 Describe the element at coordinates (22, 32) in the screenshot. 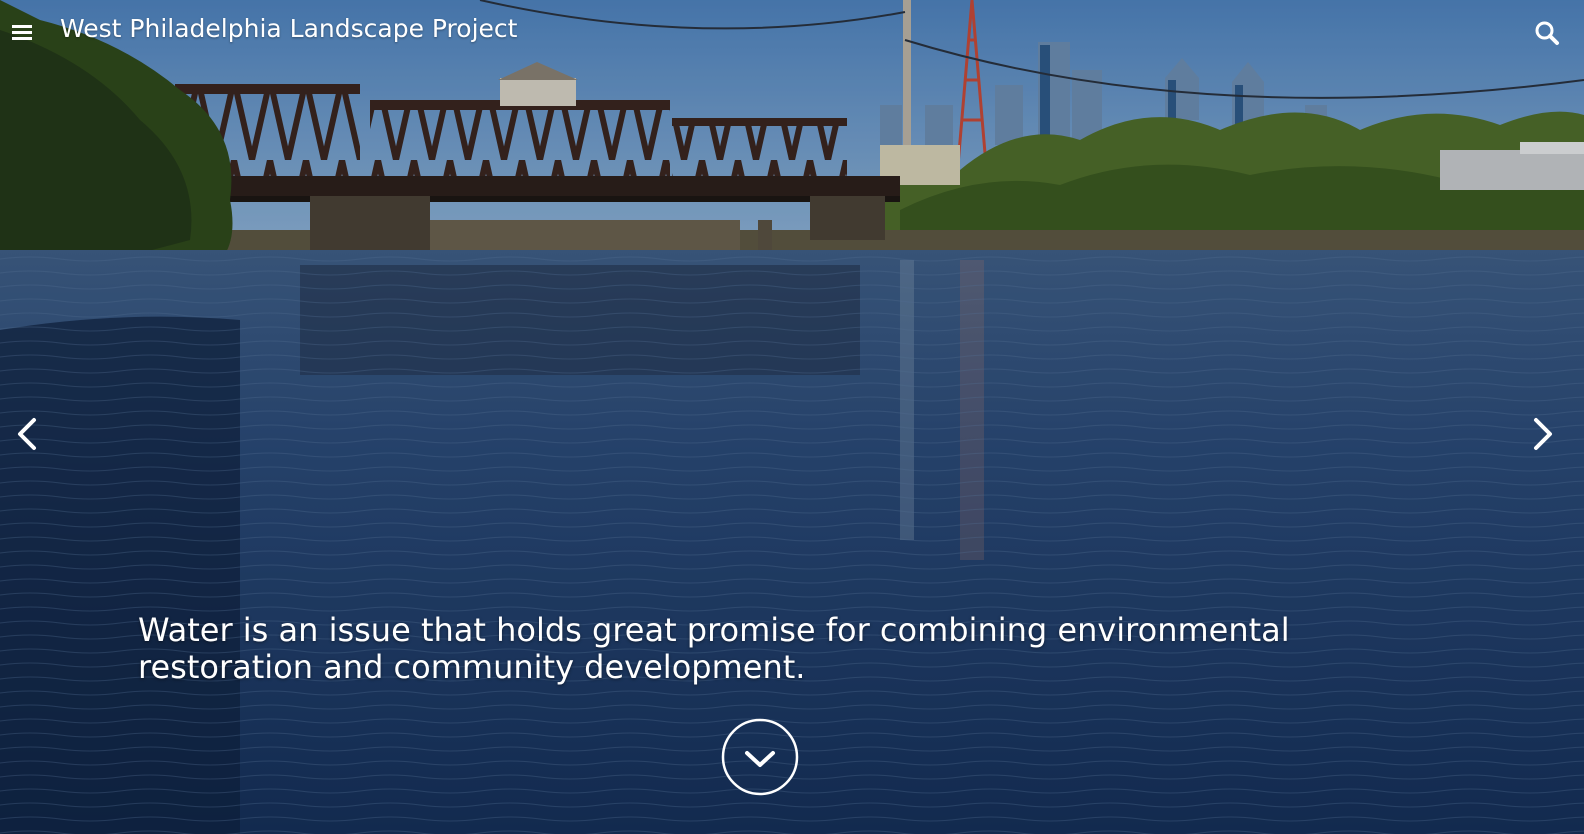

I see `hamburger-menu-icon` at that location.